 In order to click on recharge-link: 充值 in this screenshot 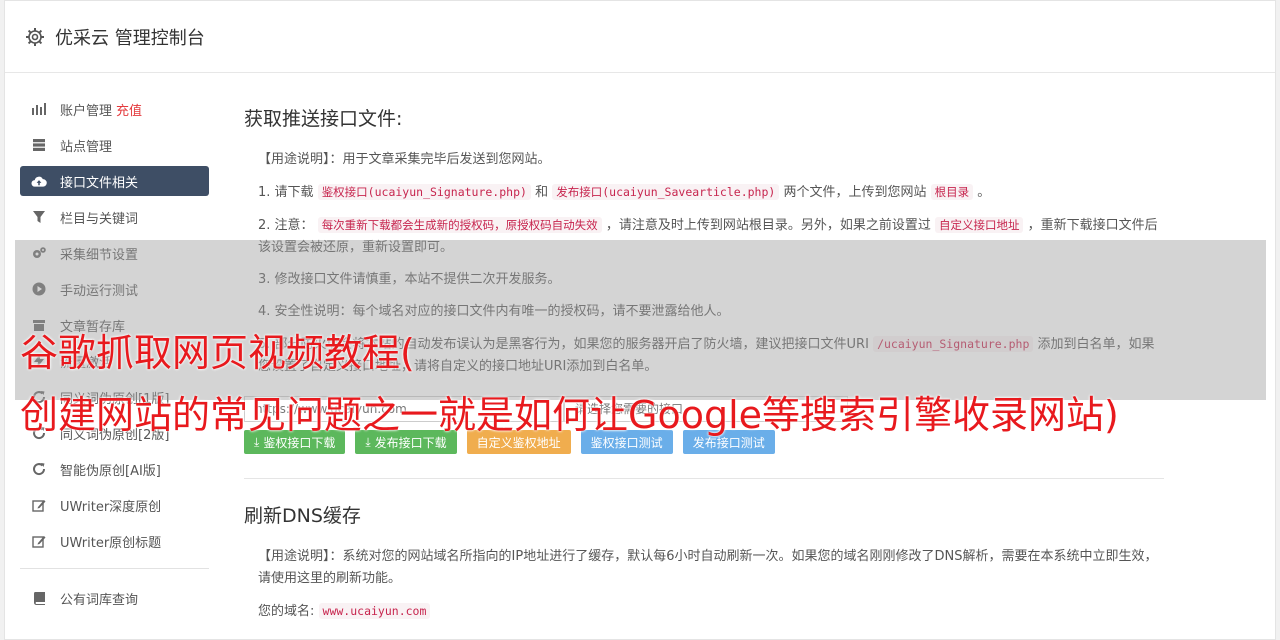, I will do `click(129, 109)`.